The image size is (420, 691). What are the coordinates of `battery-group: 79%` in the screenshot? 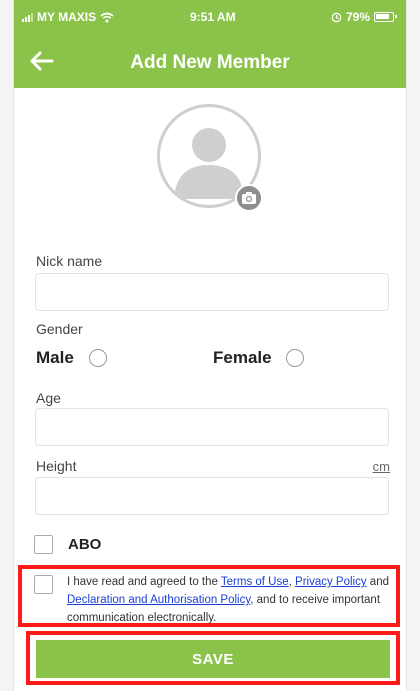 It's located at (364, 17).